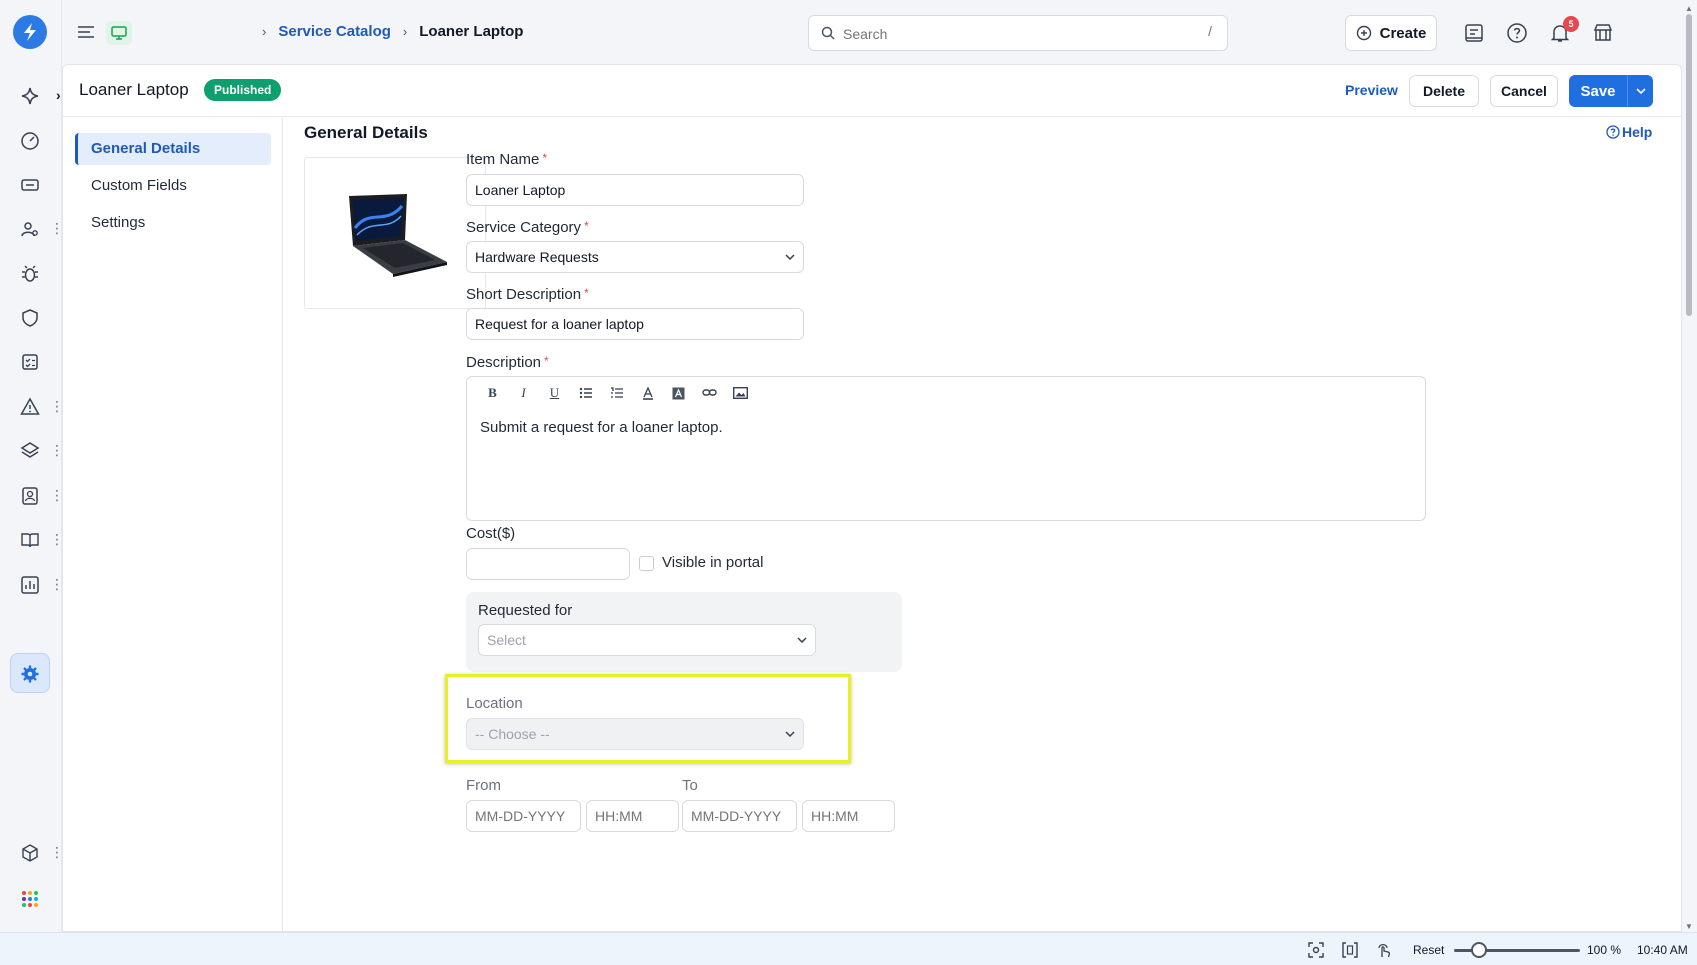 The height and width of the screenshot is (965, 1697). I want to click on to-label: To, so click(690, 785).